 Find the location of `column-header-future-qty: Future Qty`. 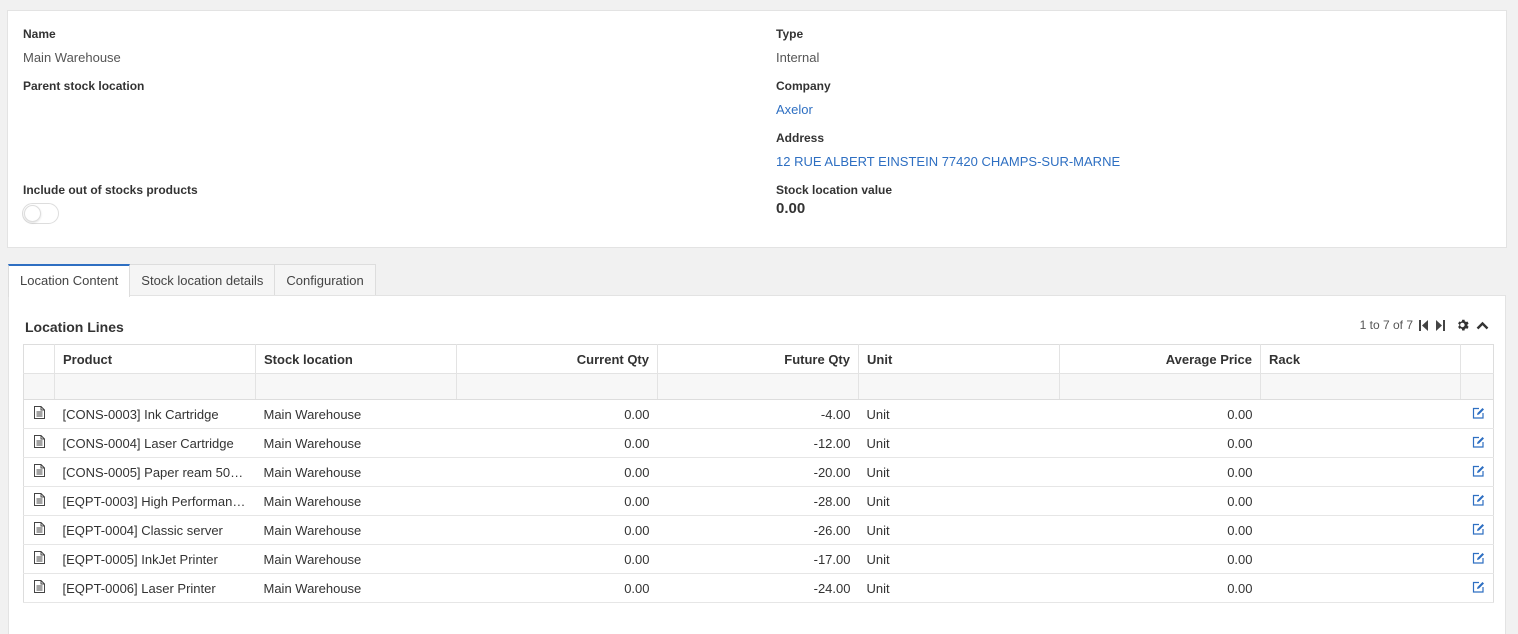

column-header-future-qty: Future Qty is located at coordinates (758, 359).